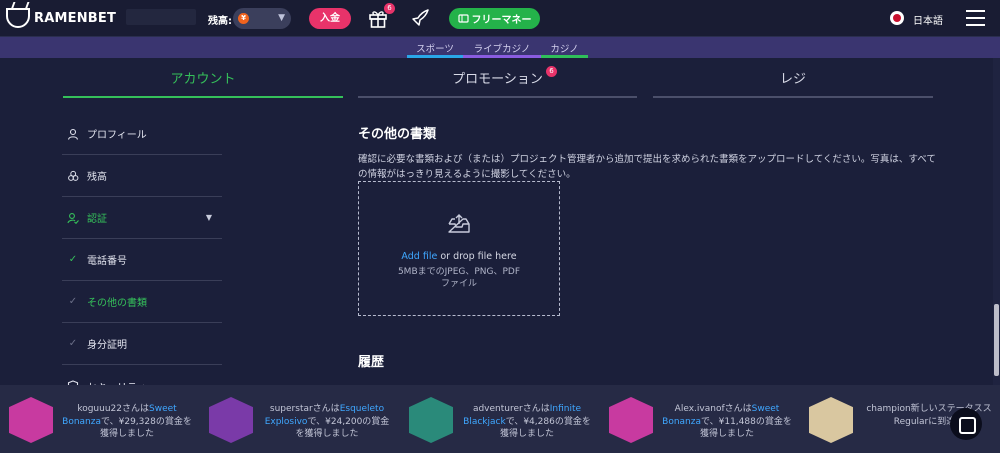 The image size is (1000, 453). Describe the element at coordinates (203, 83) in the screenshot. I see `tab-account: アカウント` at that location.